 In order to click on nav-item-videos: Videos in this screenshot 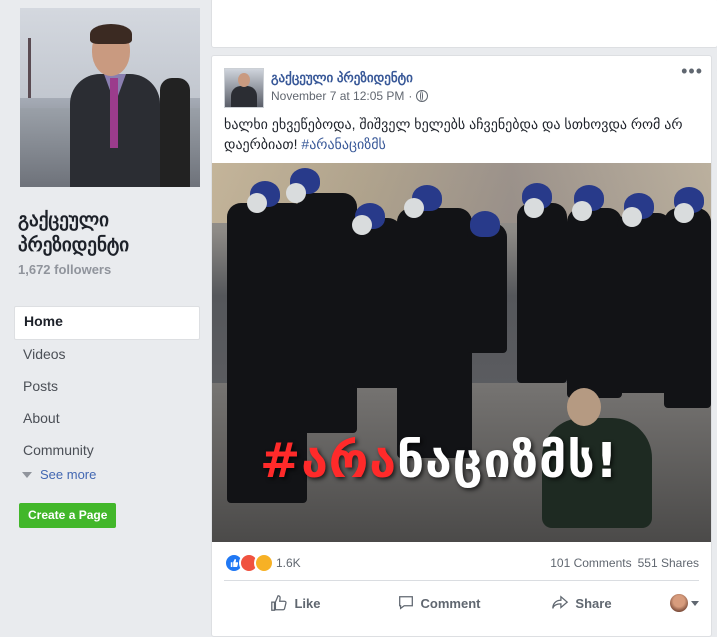, I will do `click(107, 356)`.